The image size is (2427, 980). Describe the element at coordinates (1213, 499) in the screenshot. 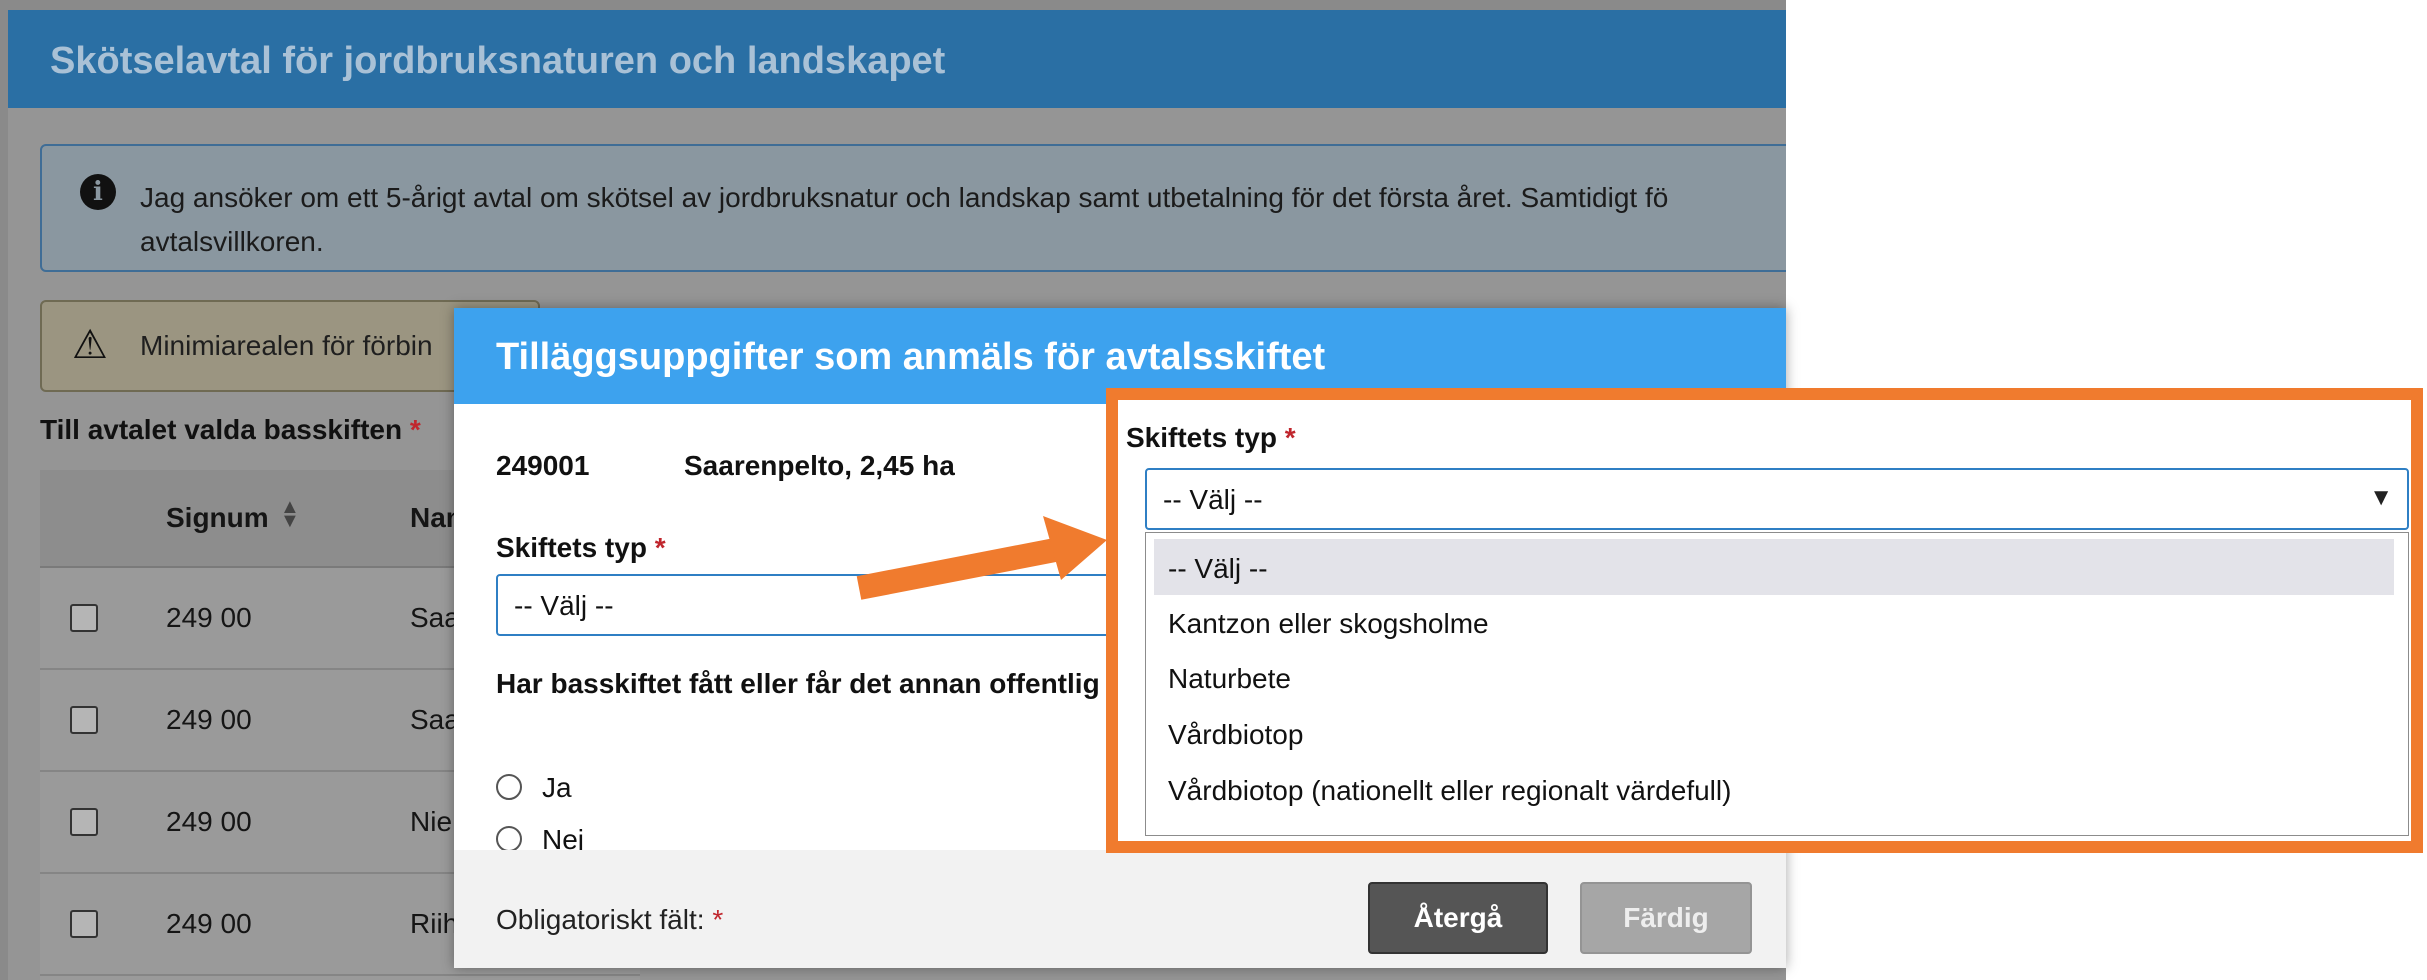

I see `callout-select-value: -- Välj --` at that location.